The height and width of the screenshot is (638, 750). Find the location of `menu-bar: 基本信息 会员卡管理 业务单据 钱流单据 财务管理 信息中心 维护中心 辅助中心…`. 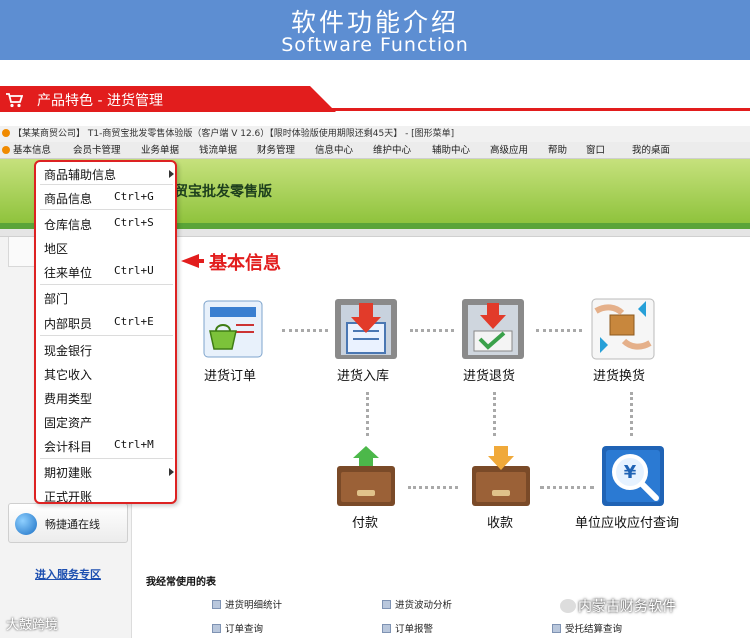

menu-bar: 基本信息 会员卡管理 业务单据 钱流单据 财务管理 信息中心 维护中心 辅助中心… is located at coordinates (375, 150).